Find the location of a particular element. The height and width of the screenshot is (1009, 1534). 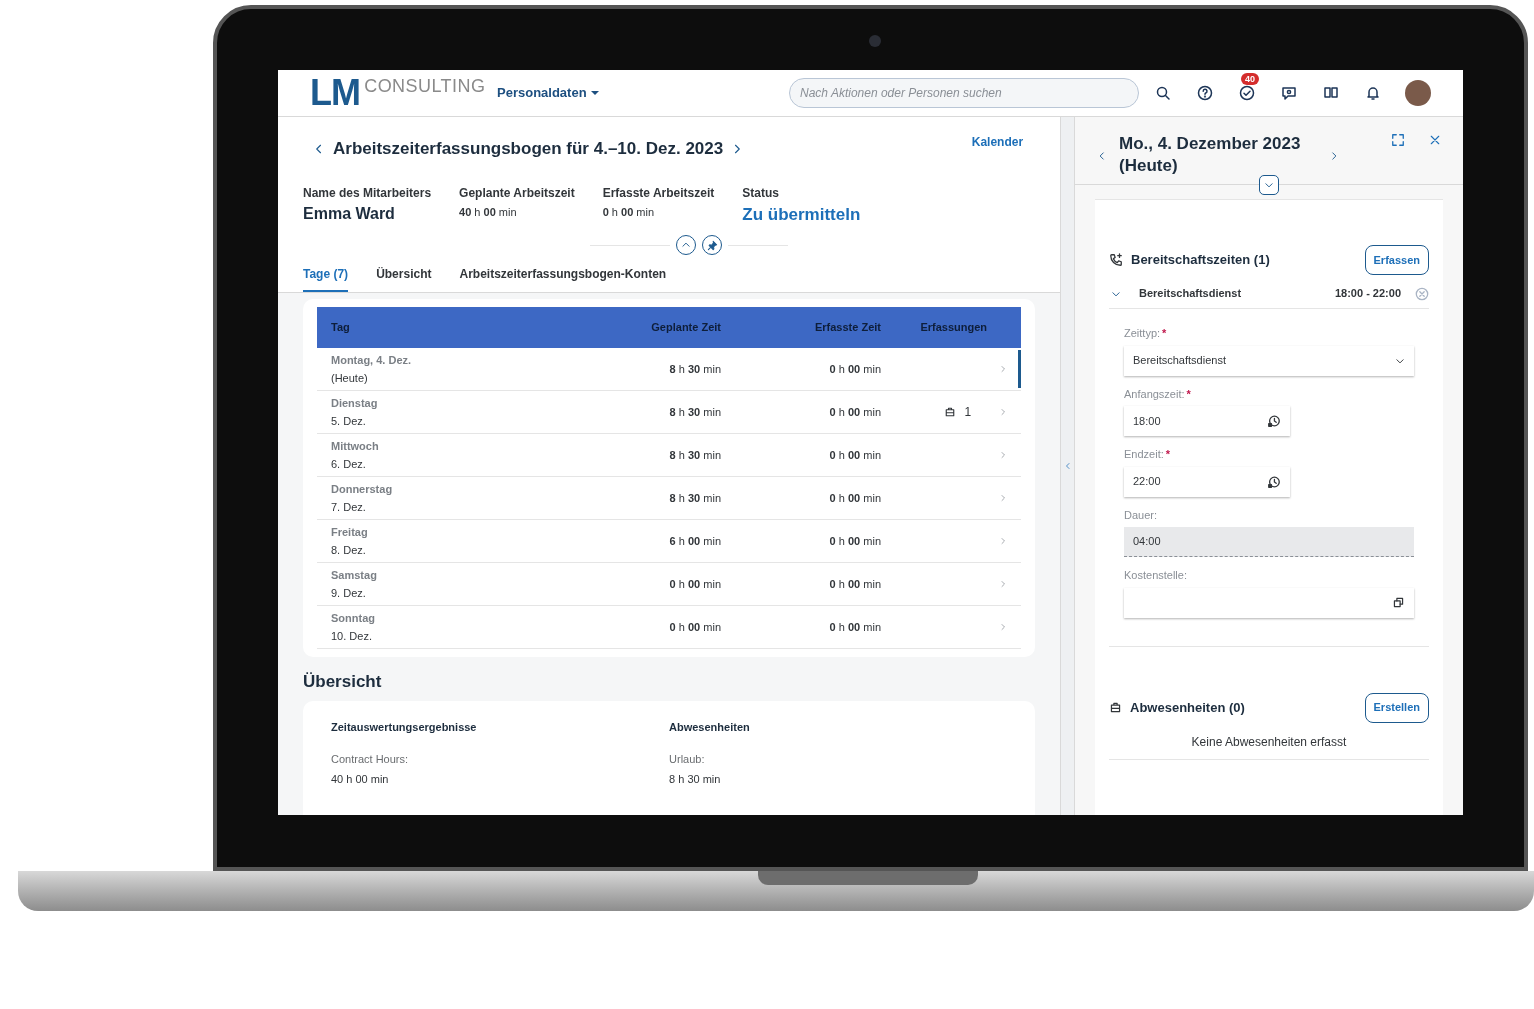

table-row: Samstag 9. Dez. 0 h 00 min 0 h 00 min is located at coordinates (669, 584).